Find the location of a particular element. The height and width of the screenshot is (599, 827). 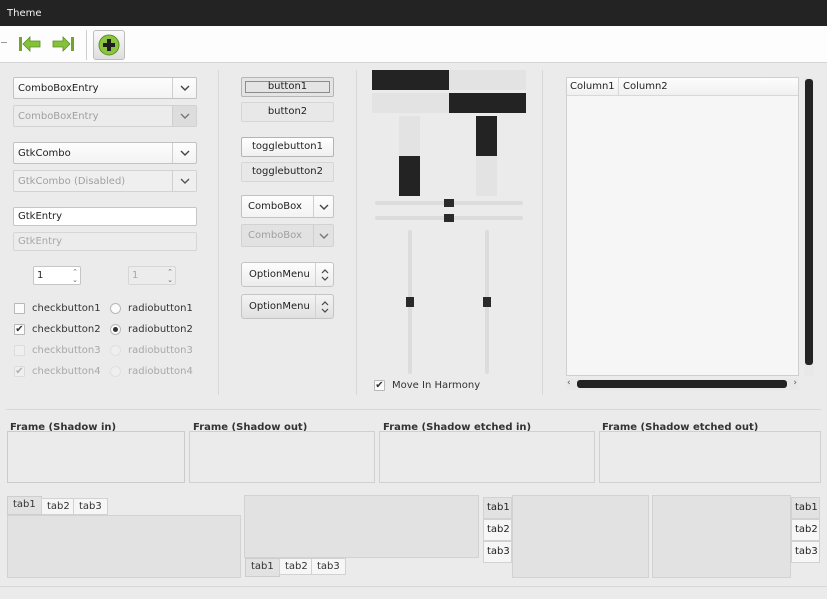

bottom-separator is located at coordinates (413, 586).